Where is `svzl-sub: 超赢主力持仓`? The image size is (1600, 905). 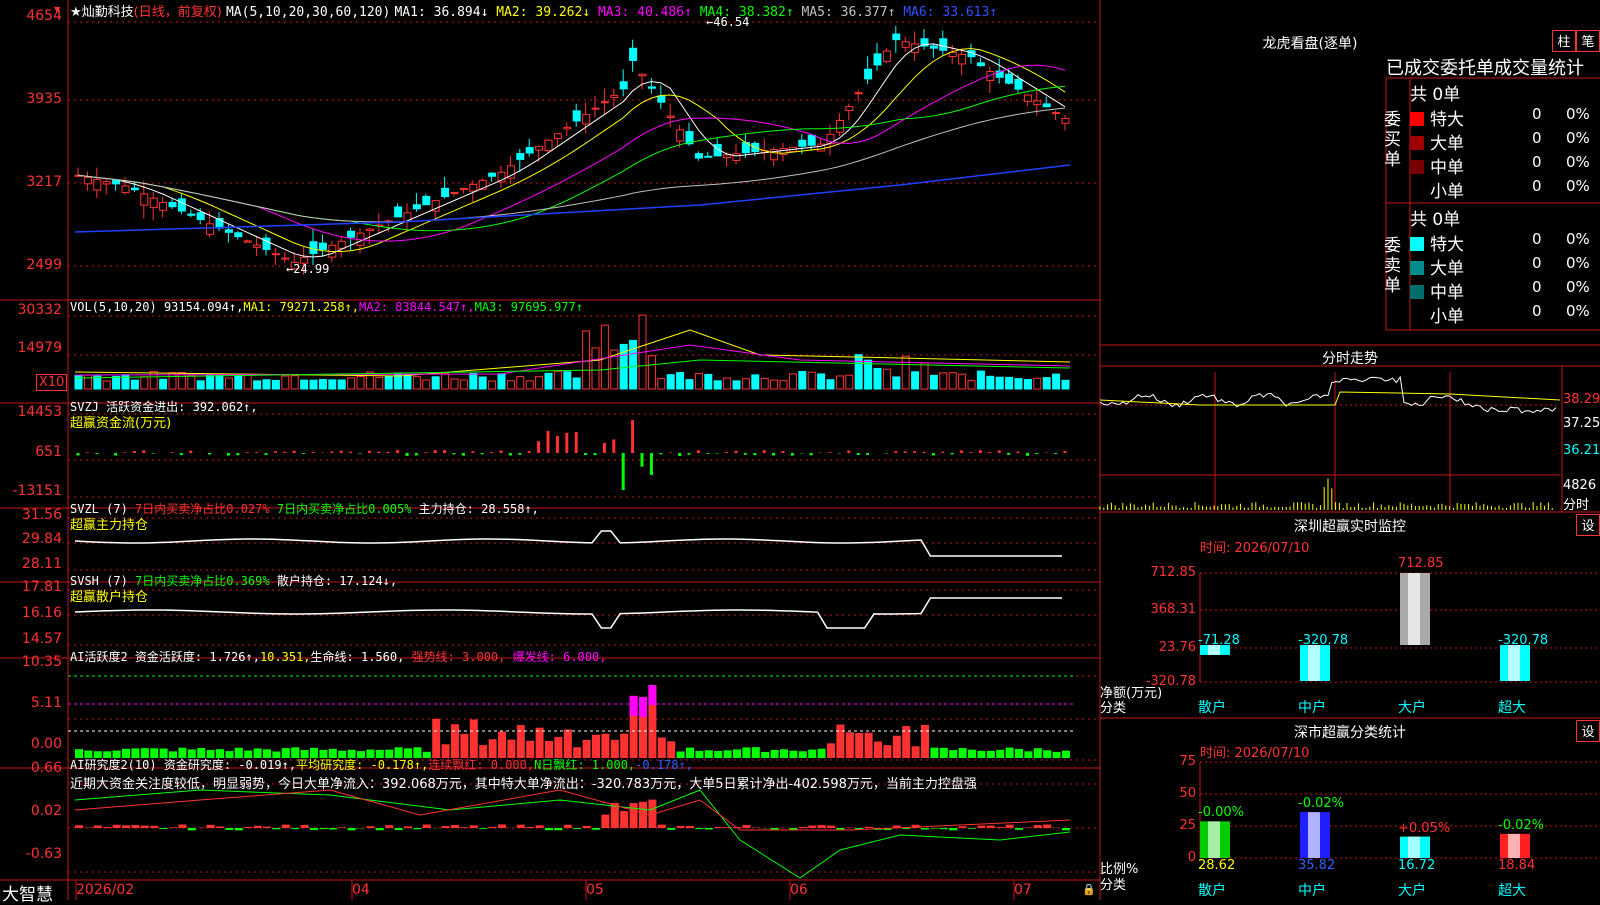 svzl-sub: 超赢主力持仓 is located at coordinates (109, 523).